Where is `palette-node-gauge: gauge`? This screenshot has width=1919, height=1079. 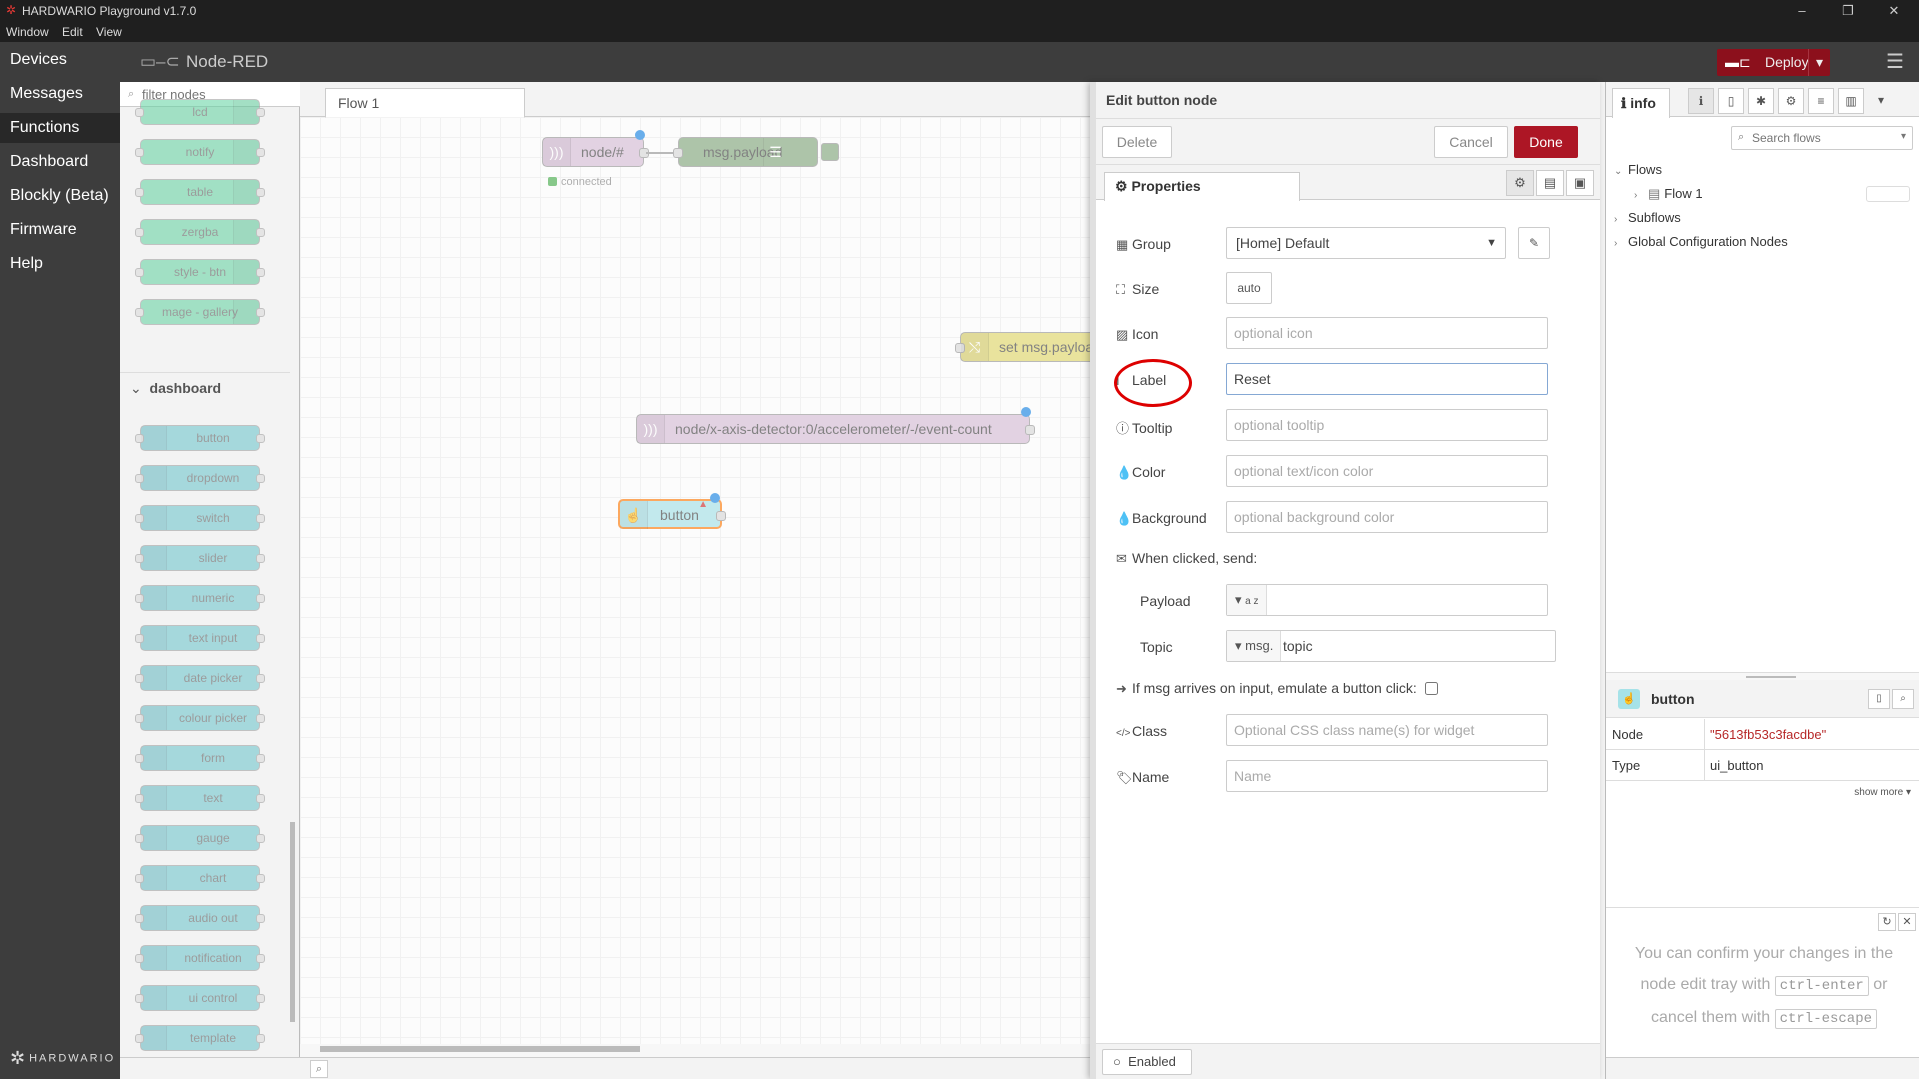 palette-node-gauge: gauge is located at coordinates (200, 838).